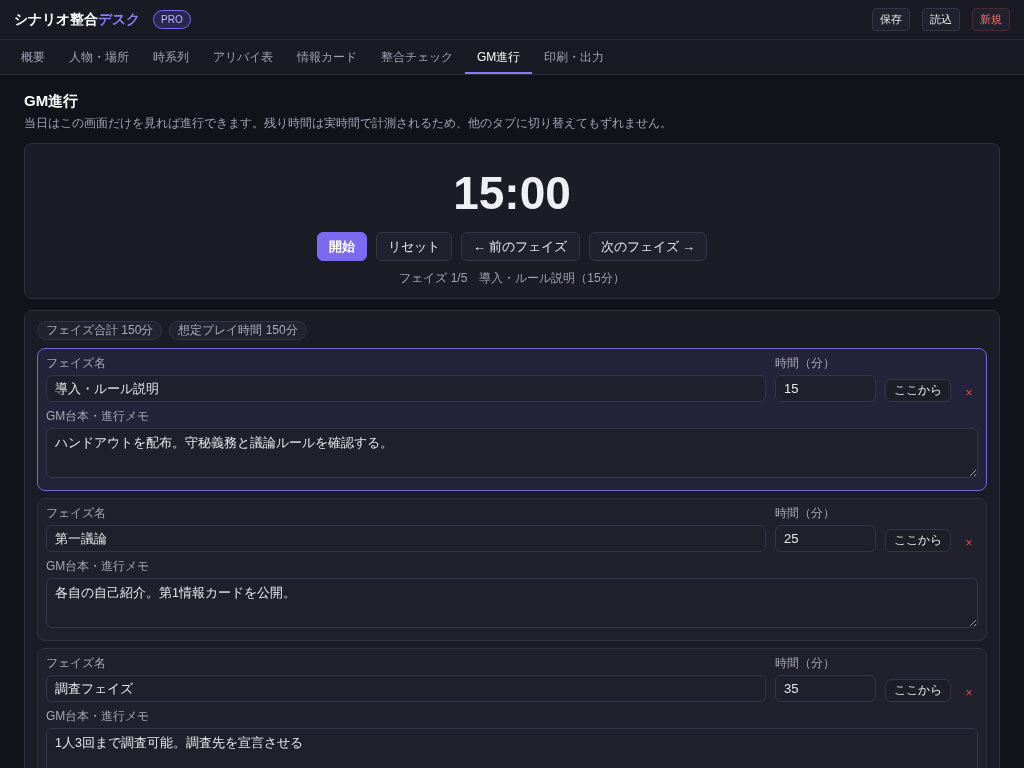 The width and height of the screenshot is (1024, 768). What do you see at coordinates (417, 57) in the screenshot?
I see `tab: 整合チェック` at bounding box center [417, 57].